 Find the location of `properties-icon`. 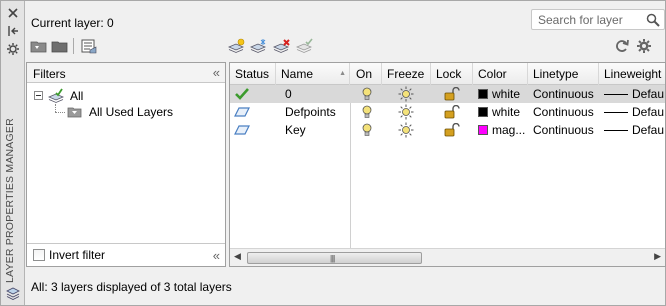

properties-icon is located at coordinates (13, 49).